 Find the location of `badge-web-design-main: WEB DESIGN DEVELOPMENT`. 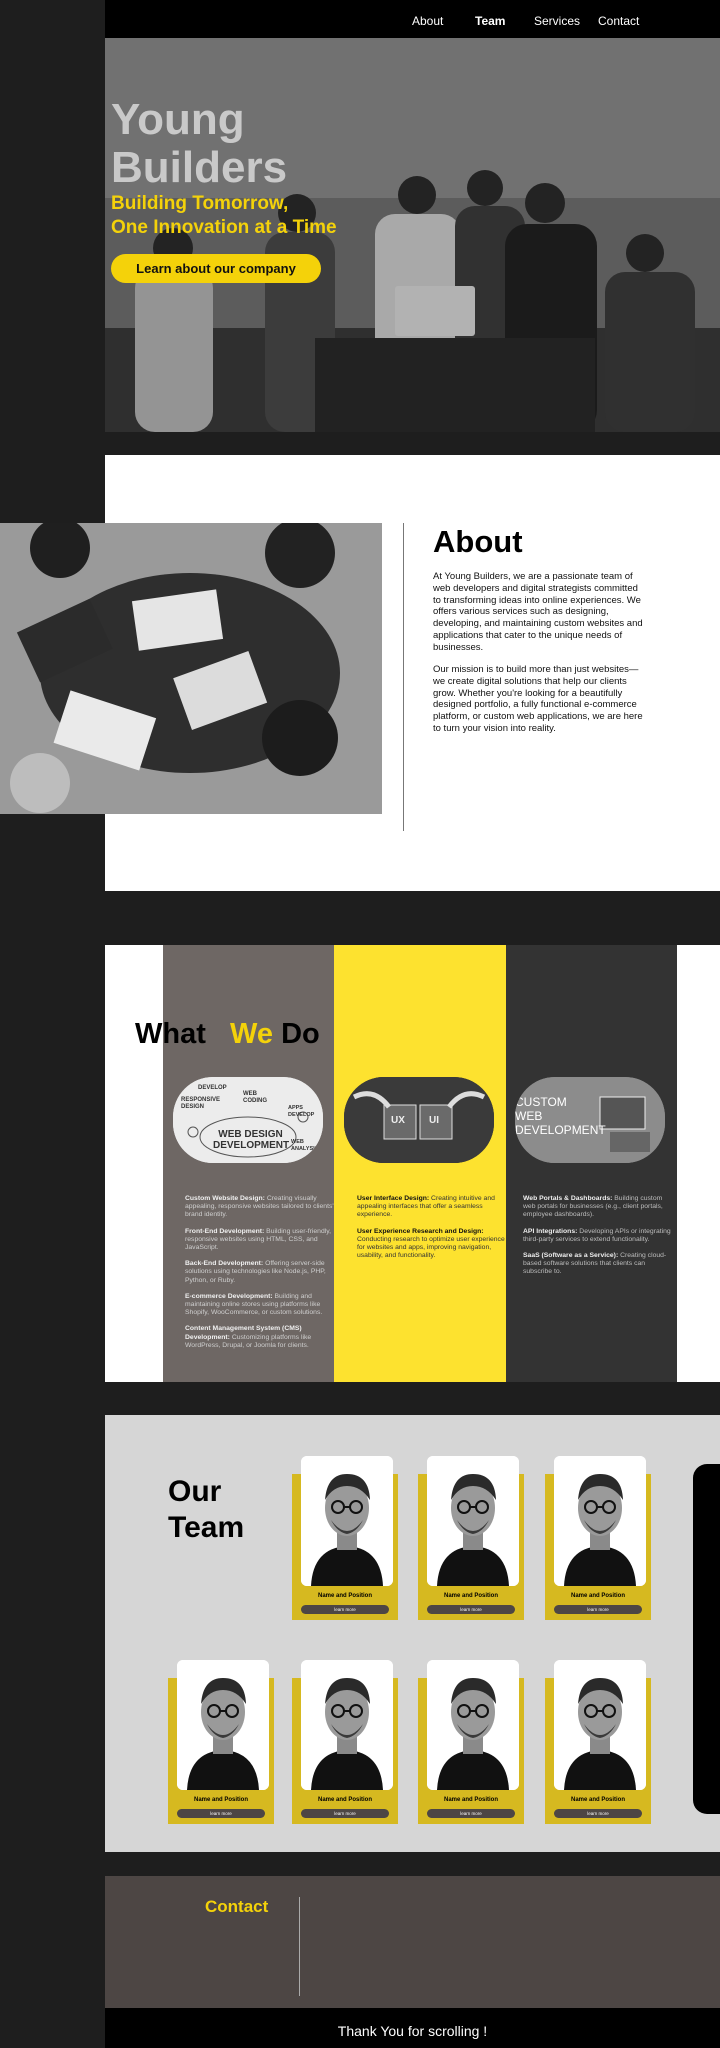

badge-web-design-main: WEB DESIGN DEVELOPMENT is located at coordinates (251, 1140).